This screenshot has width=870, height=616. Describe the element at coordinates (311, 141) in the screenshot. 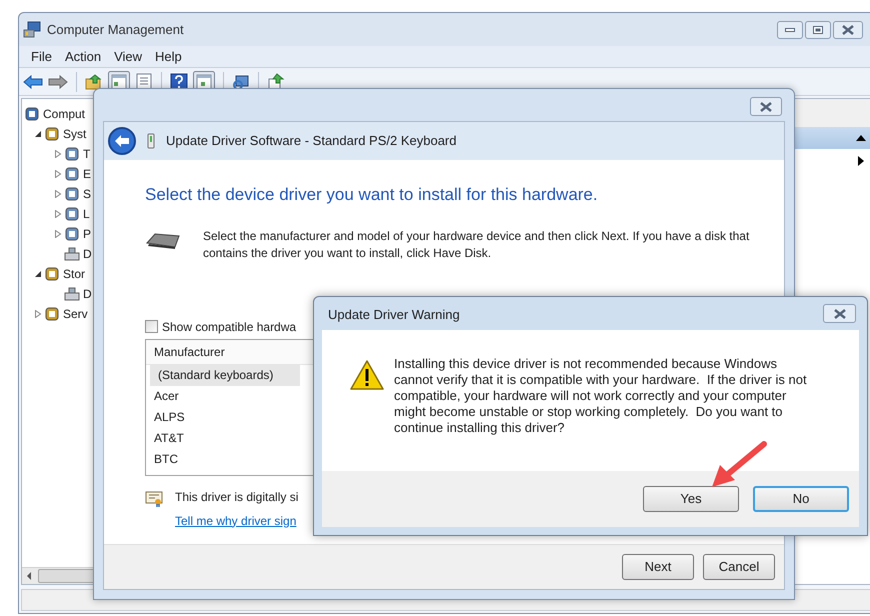

I see `dialog-title: Update Driver Software - Standard PS/2 Keyboard` at that location.